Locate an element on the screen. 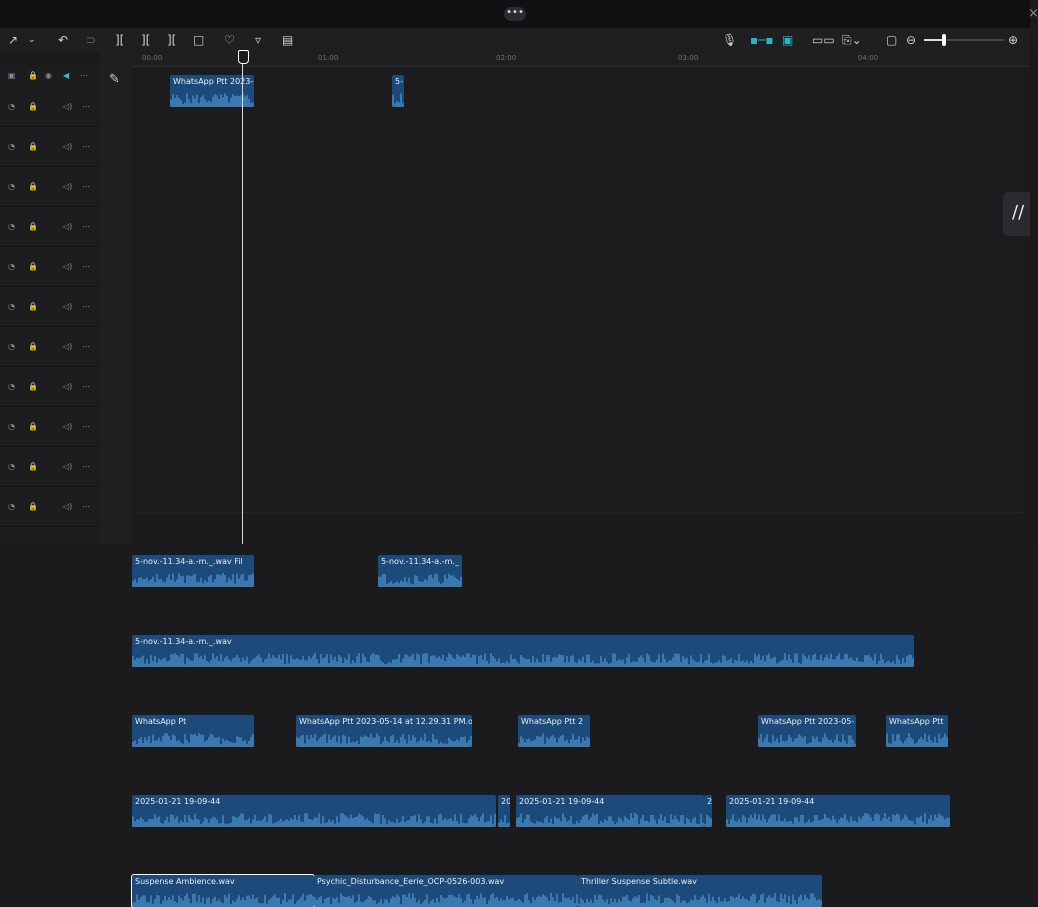 This screenshot has height=907, width=1038. playhead is located at coordinates (242, 298).